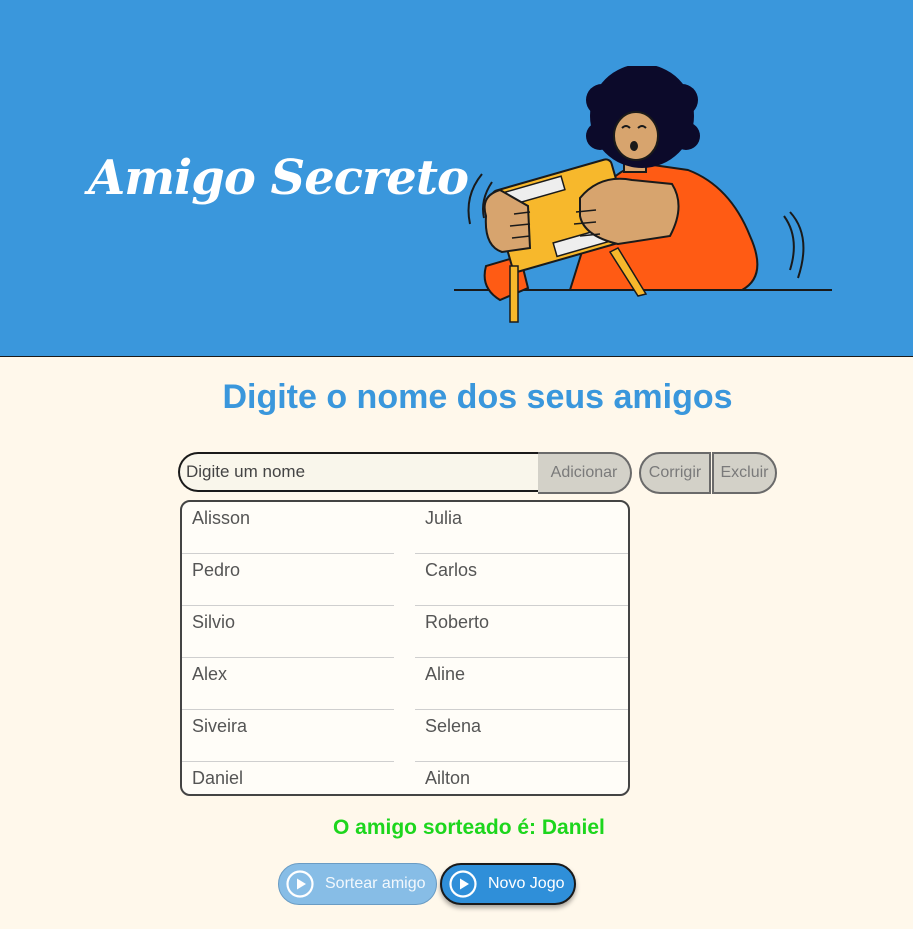 This screenshot has width=913, height=929. I want to click on friend-item: Roberto, so click(521, 632).